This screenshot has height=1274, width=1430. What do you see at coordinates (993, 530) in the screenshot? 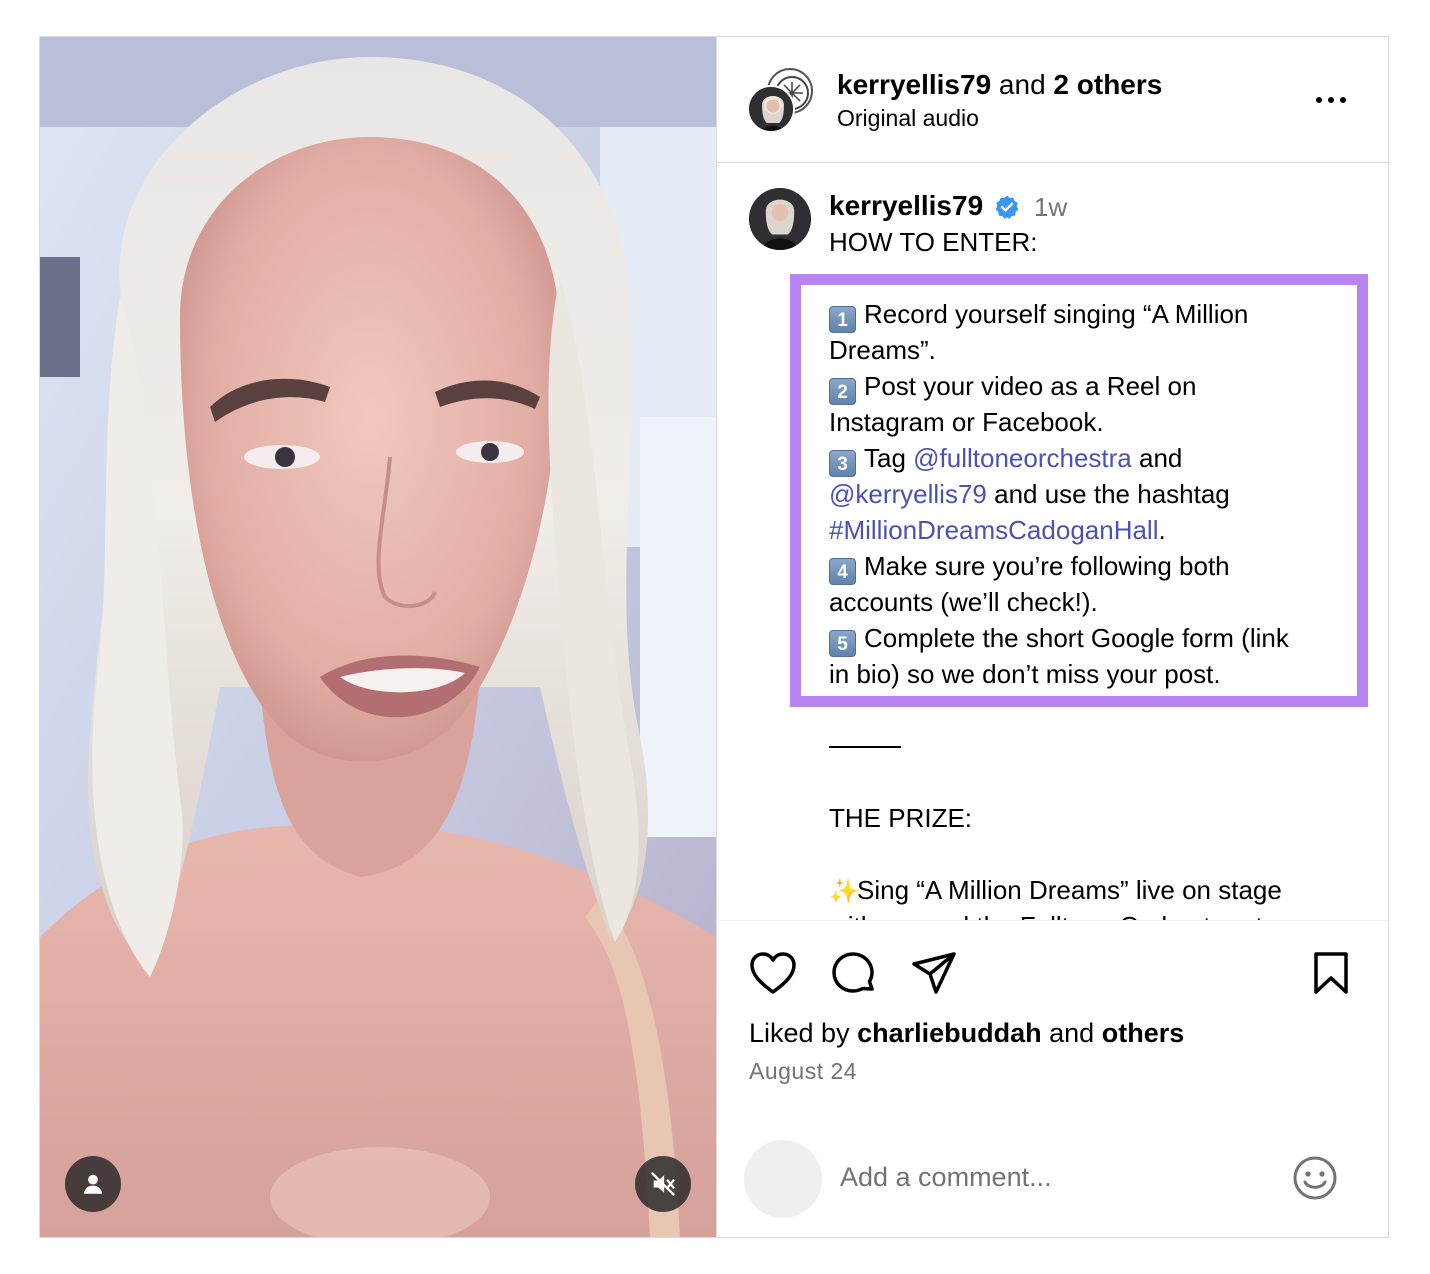
I see `hashtag-link: #MillionDreamsCadoganHall` at bounding box center [993, 530].